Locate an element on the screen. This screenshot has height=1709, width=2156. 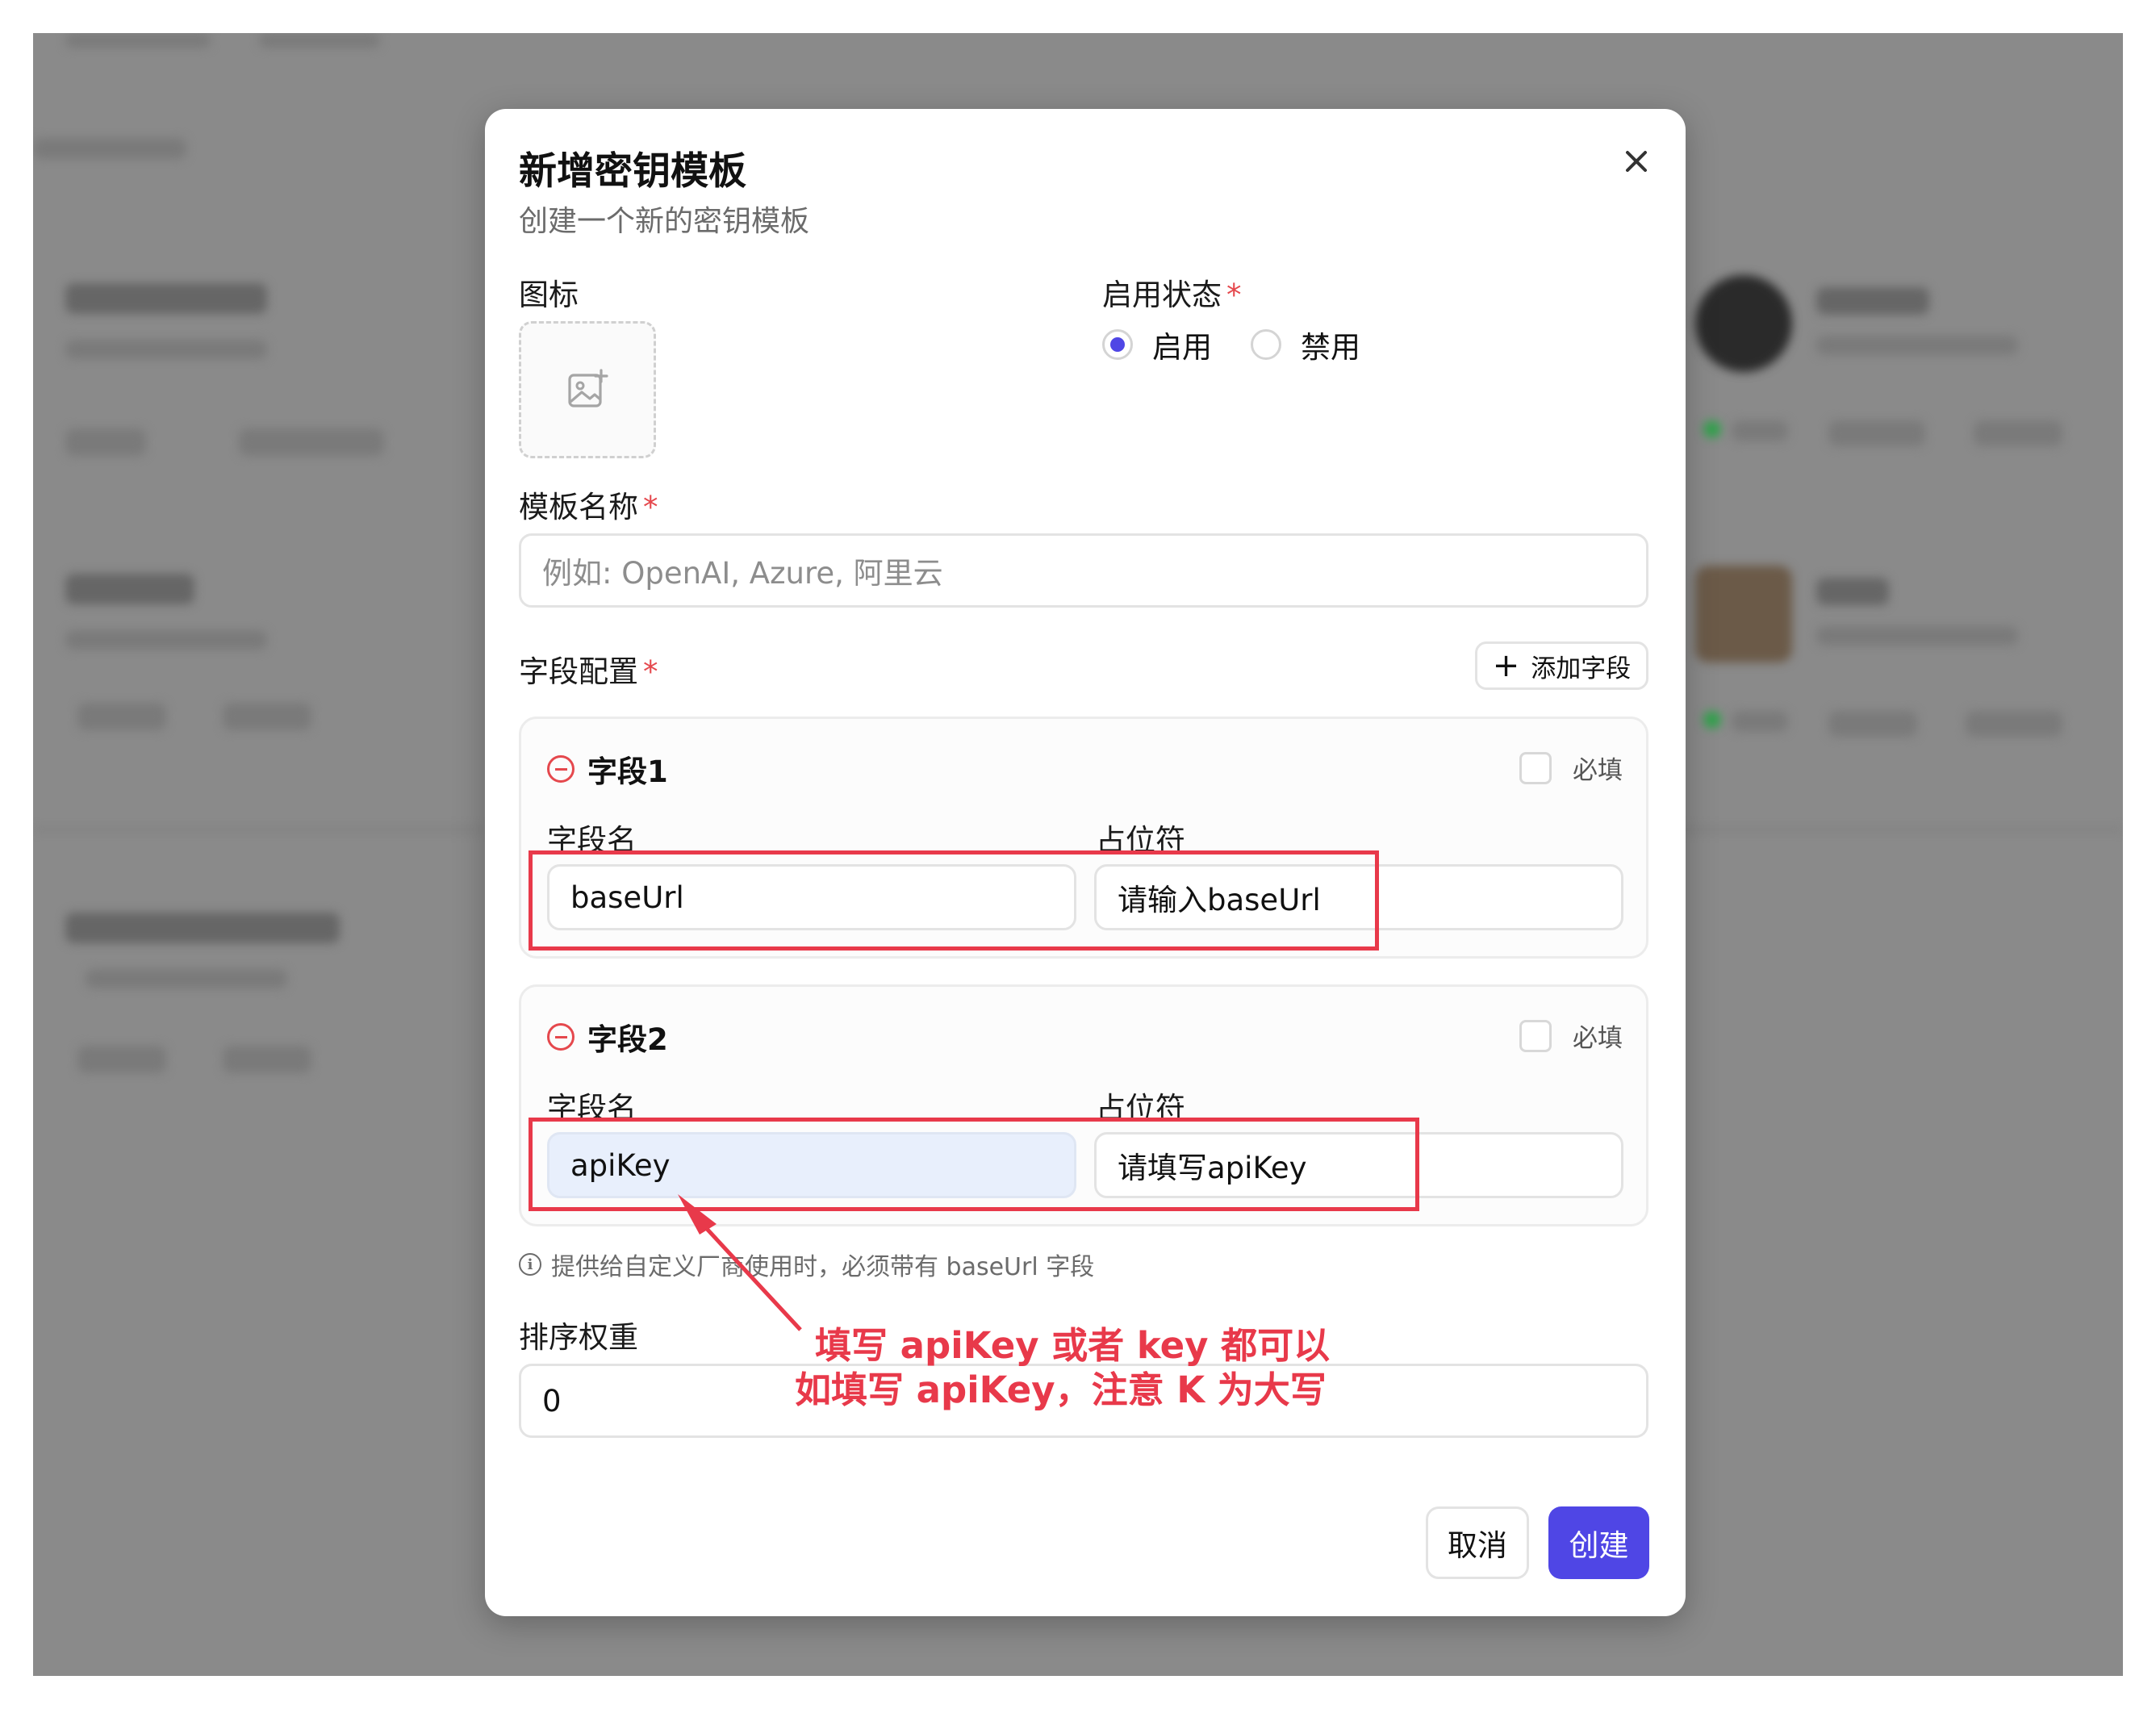
annotation-arrow-icon is located at coordinates (740, 1263).